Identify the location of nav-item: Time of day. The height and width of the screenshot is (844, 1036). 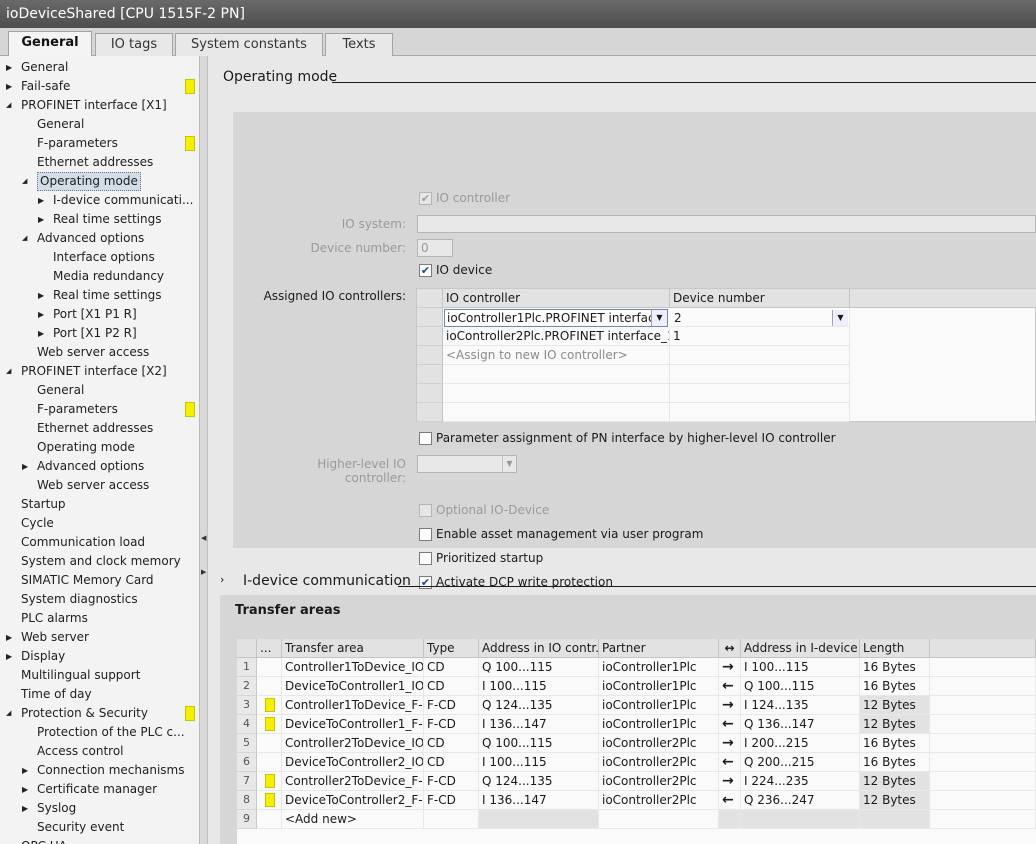
(99, 694).